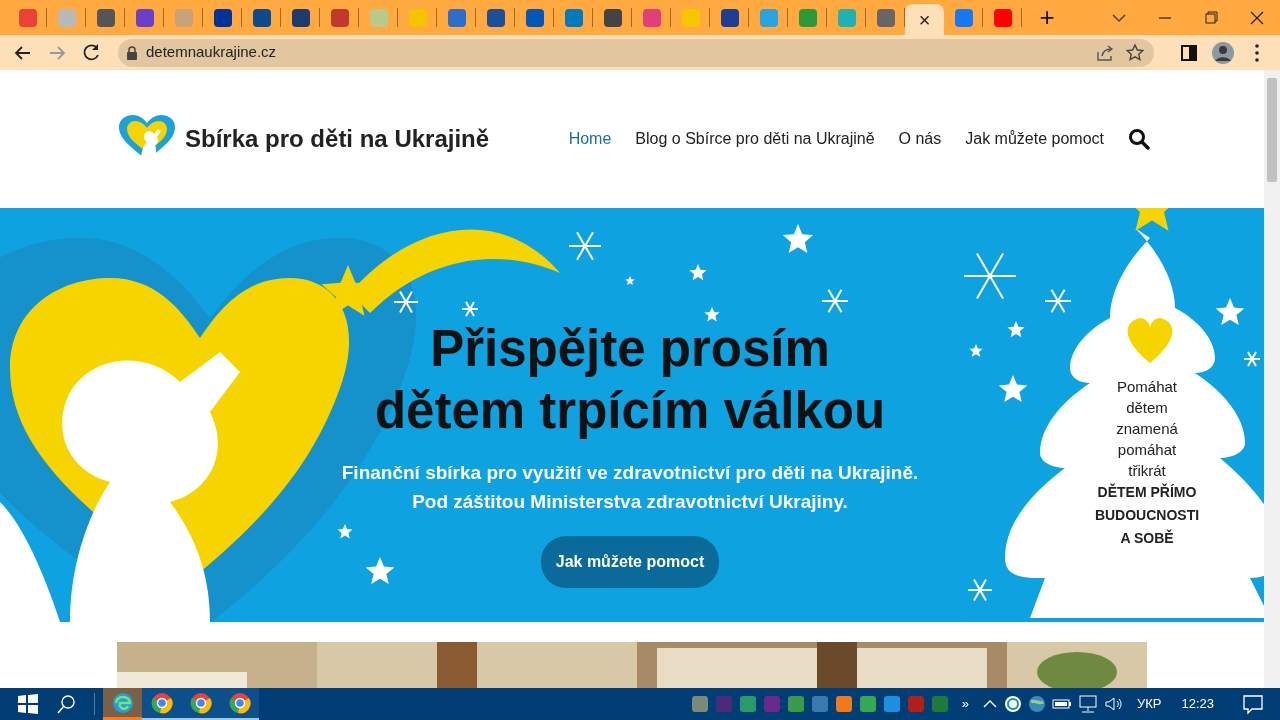  I want to click on hero-subtitle: Pod záštitou Ministerstva zdravotnictví Ukrajiny., so click(630, 502).